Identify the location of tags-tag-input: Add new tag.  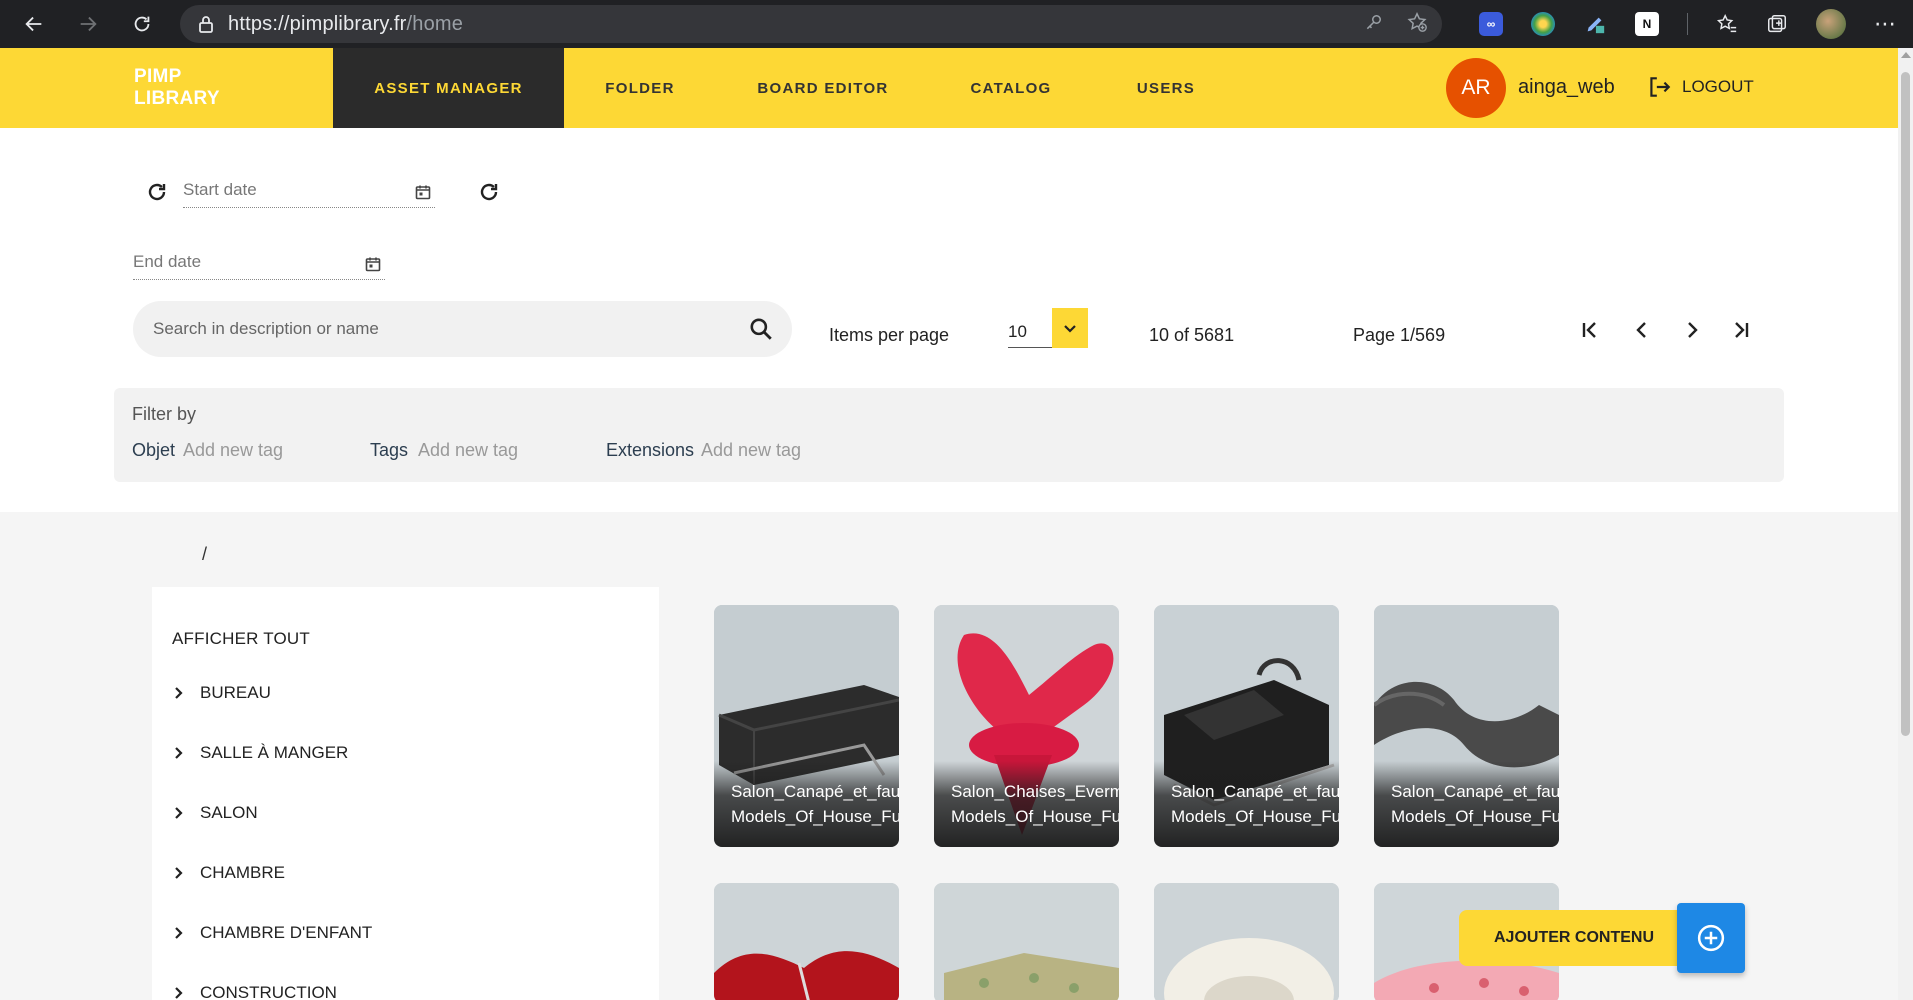
(468, 450).